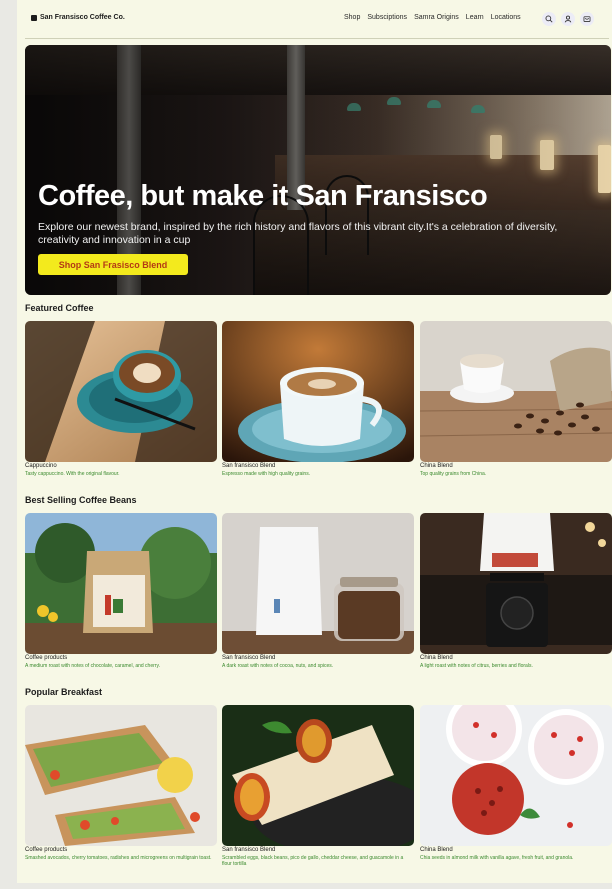  I want to click on nav-link-learn: Learn, so click(475, 17).